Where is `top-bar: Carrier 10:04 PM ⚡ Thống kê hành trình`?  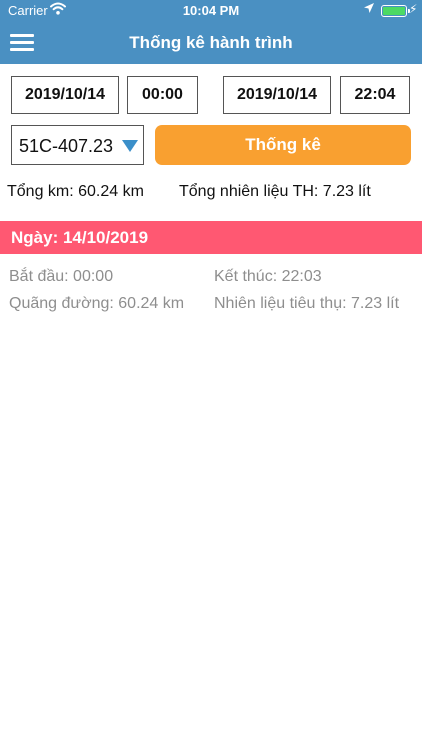
top-bar: Carrier 10:04 PM ⚡ Thống kê hành trình is located at coordinates (211, 32).